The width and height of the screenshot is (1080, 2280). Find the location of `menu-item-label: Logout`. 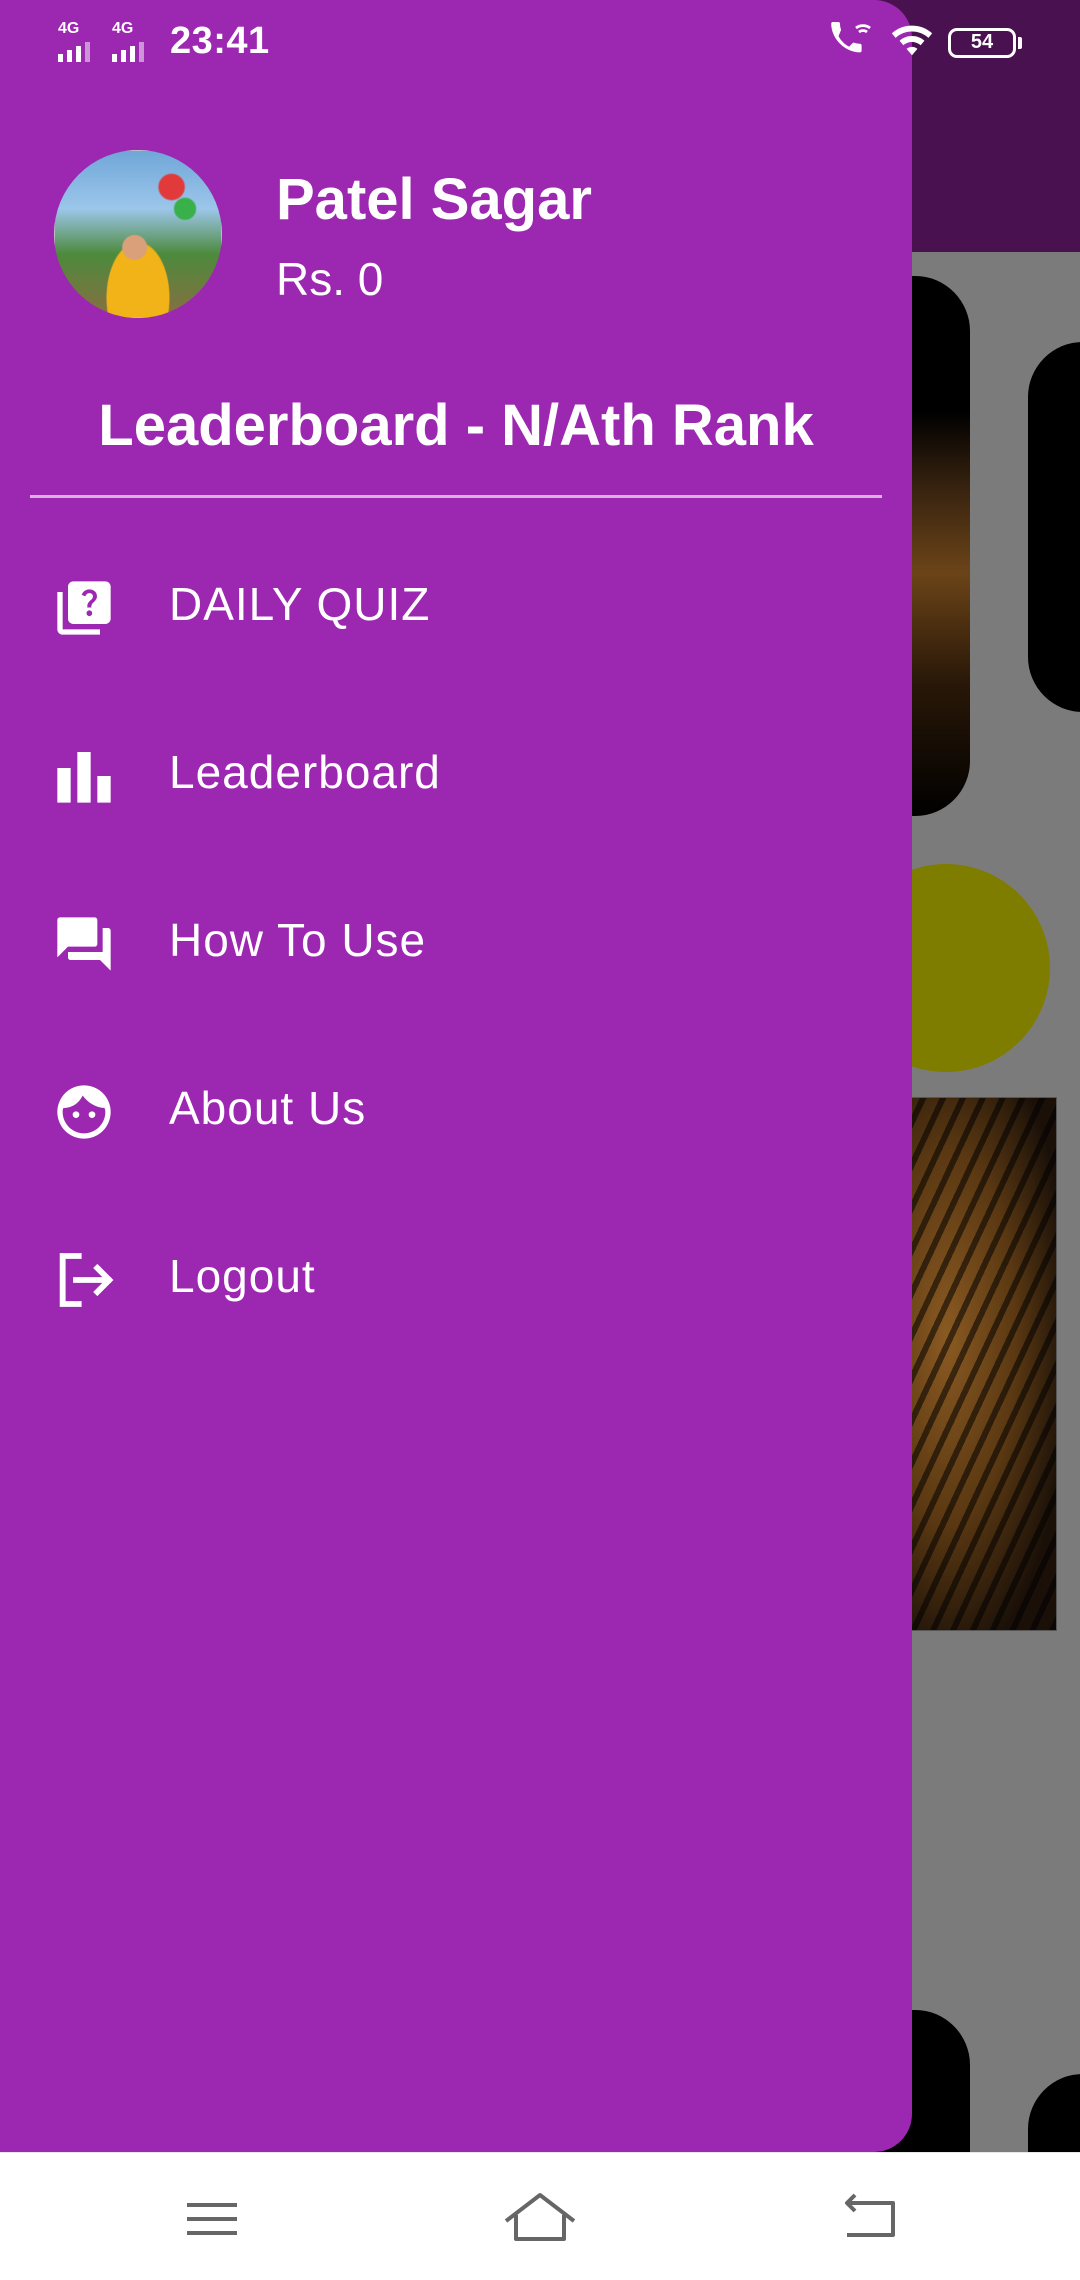

menu-item-label: Logout is located at coordinates (242, 1276).